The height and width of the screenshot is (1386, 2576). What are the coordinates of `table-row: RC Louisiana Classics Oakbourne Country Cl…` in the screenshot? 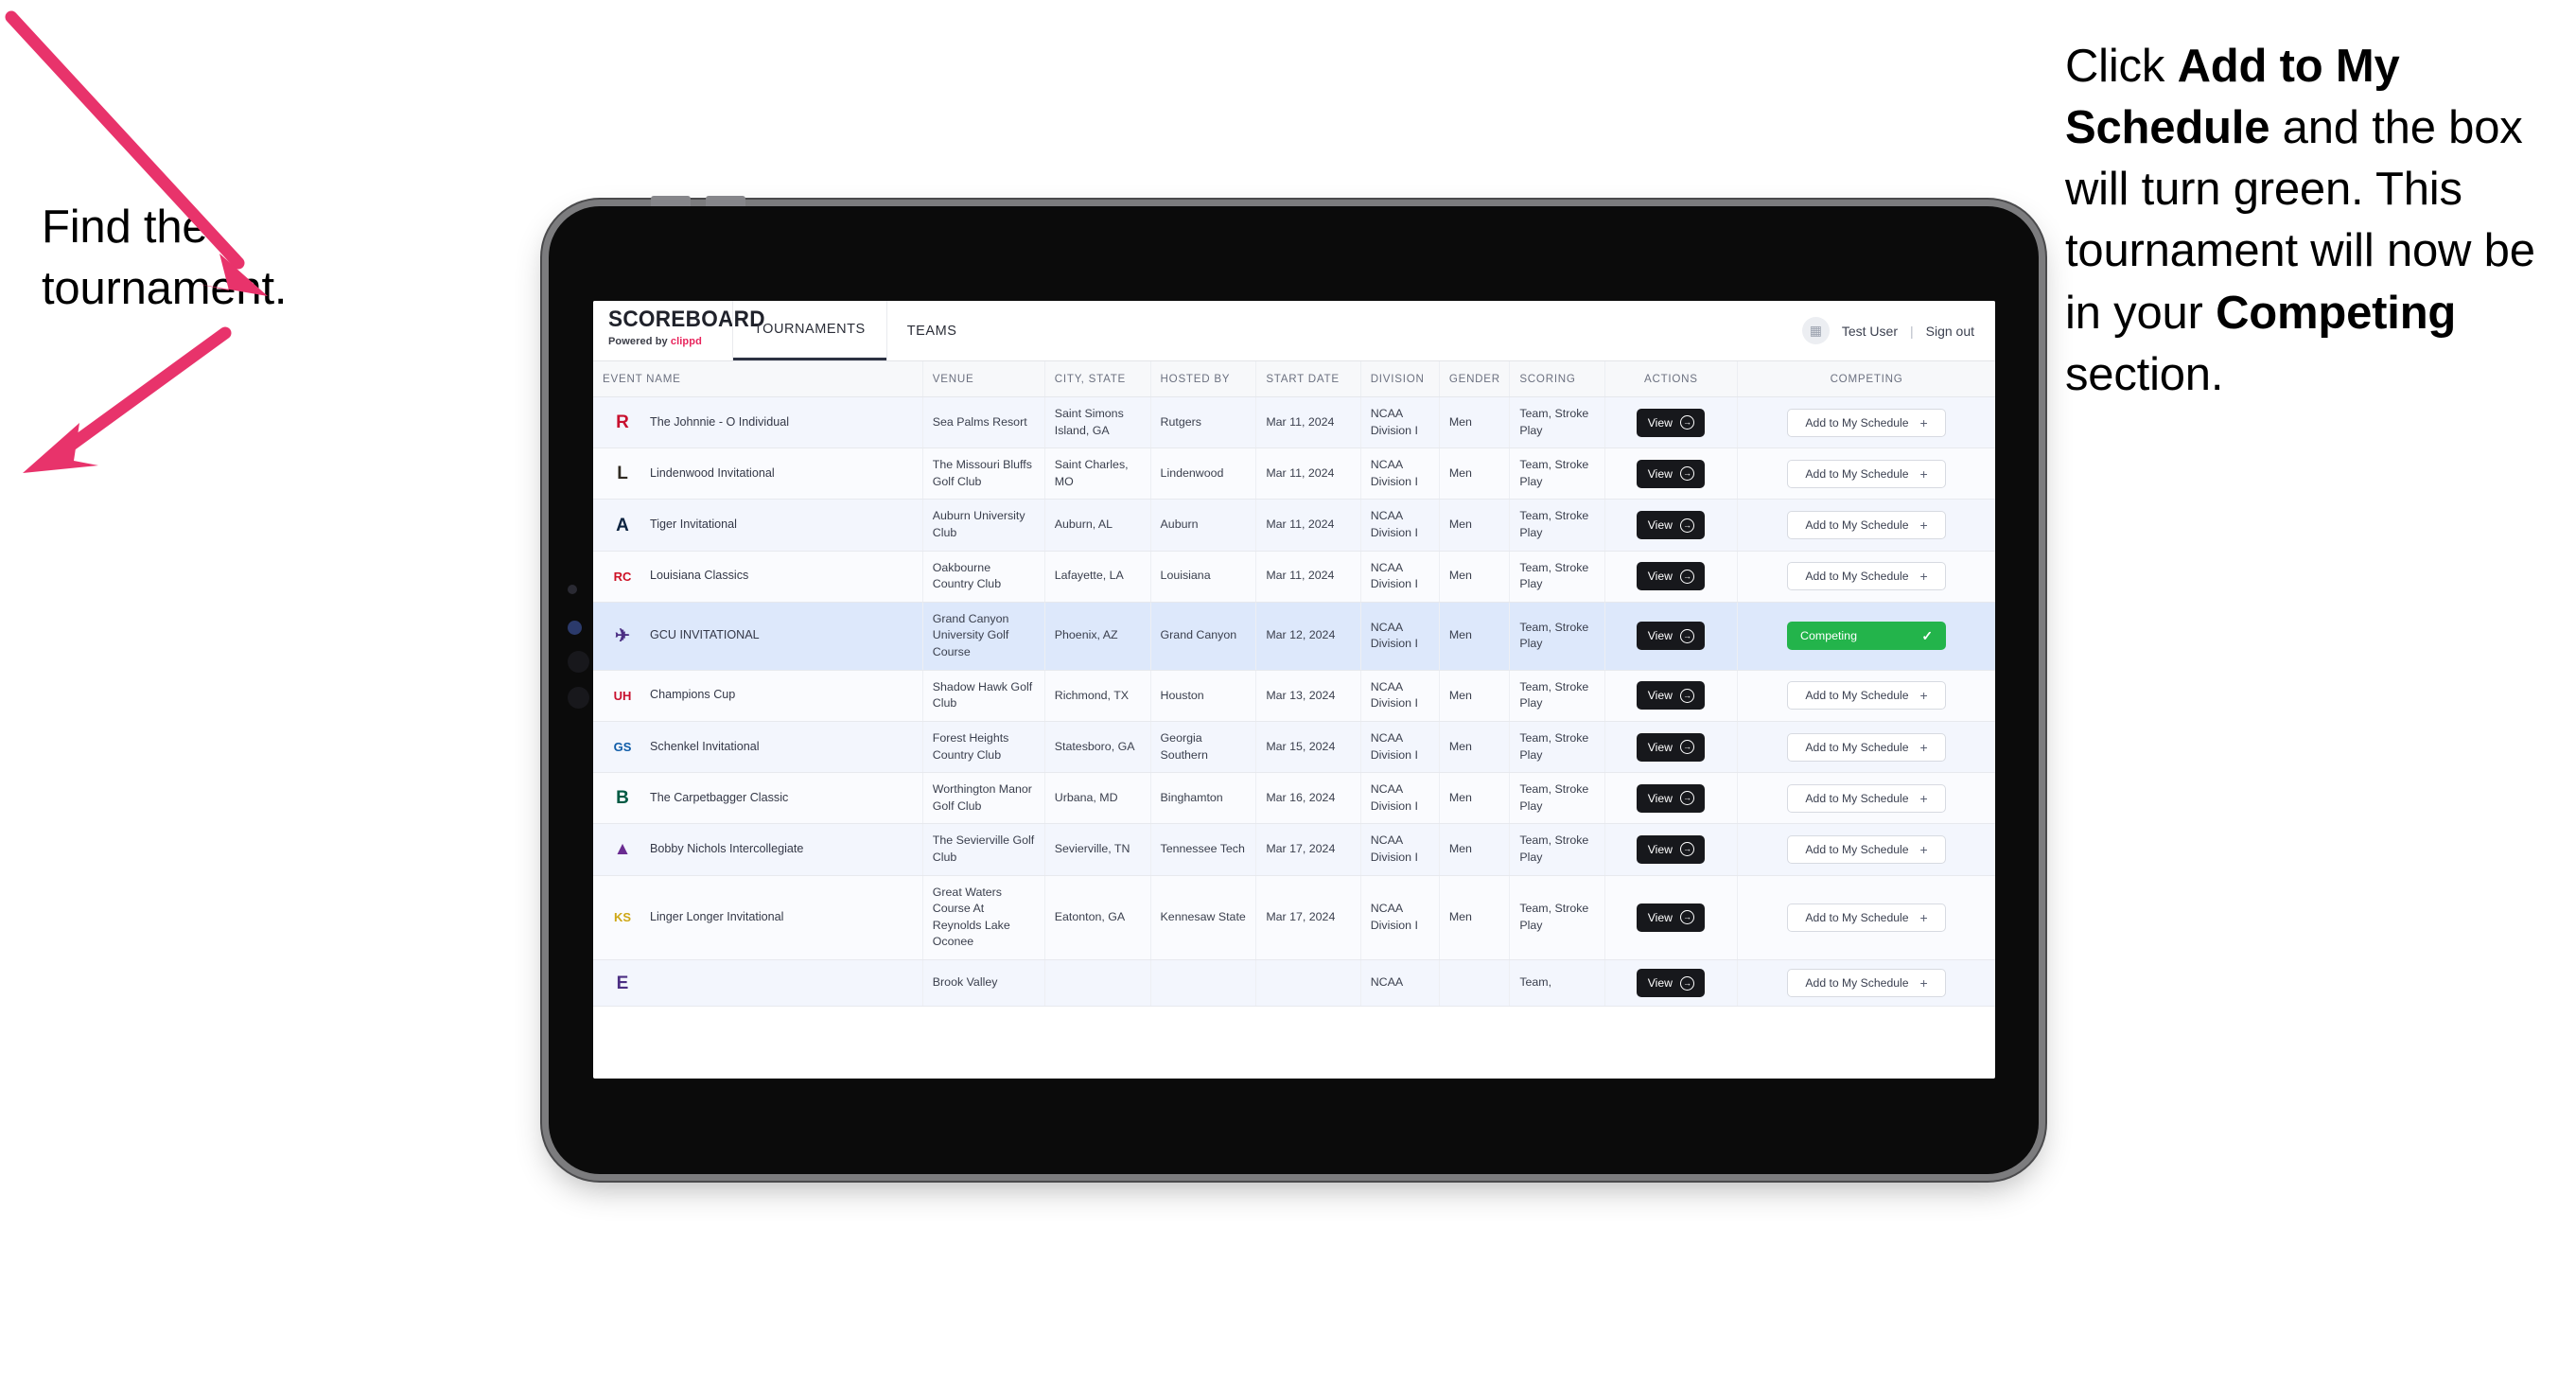 It's located at (1294, 577).